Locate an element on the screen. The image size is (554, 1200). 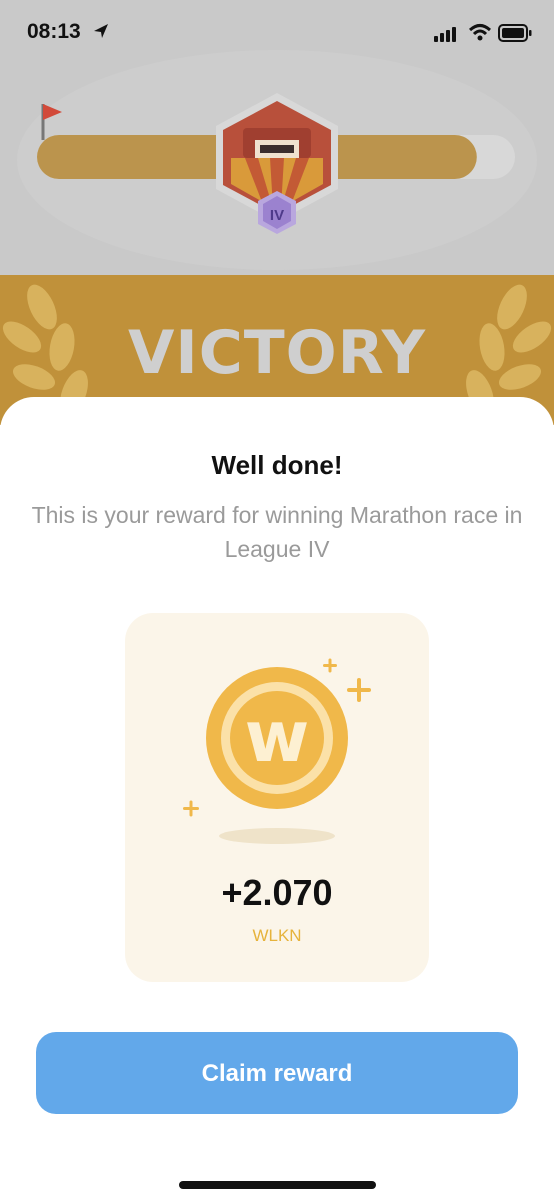
status-time: 08:13 is located at coordinates (54, 31).